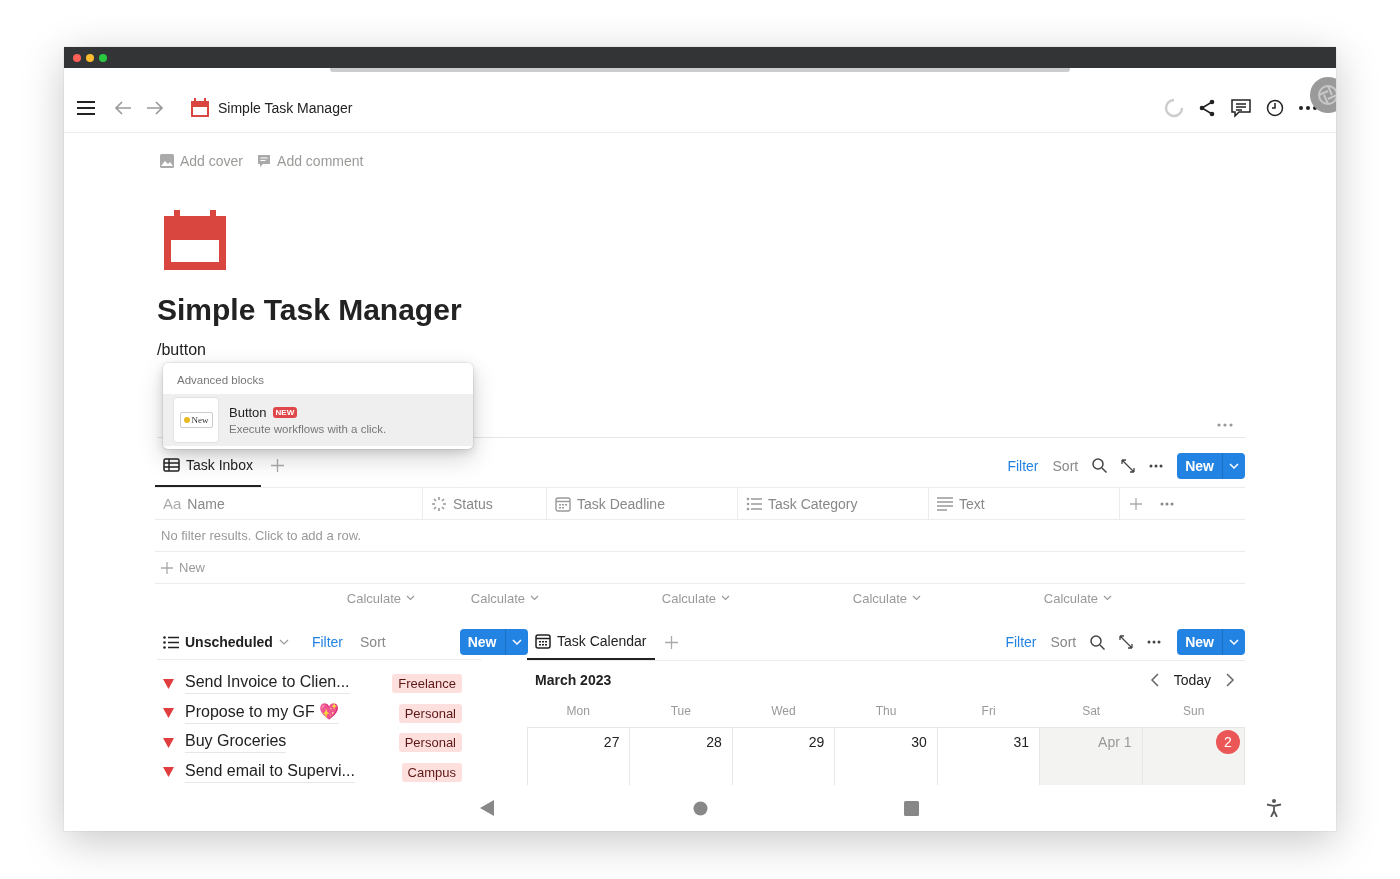  Describe the element at coordinates (1174, 108) in the screenshot. I see `loading-spinner-icon` at that location.